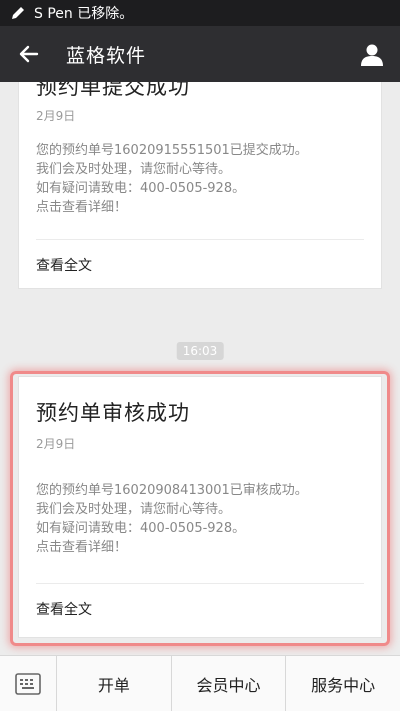 The width and height of the screenshot is (400, 711). Describe the element at coordinates (172, 150) in the screenshot. I see `message-line: 您的预约单号16020915551501已提交成功。` at that location.